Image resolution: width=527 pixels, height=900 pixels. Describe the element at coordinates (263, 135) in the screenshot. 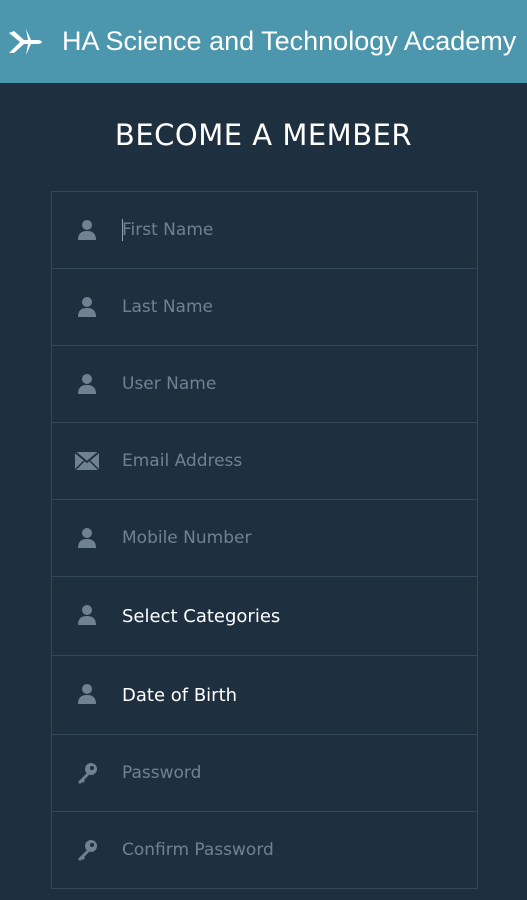

I see `form-title: BECOME A MEMBER` at that location.